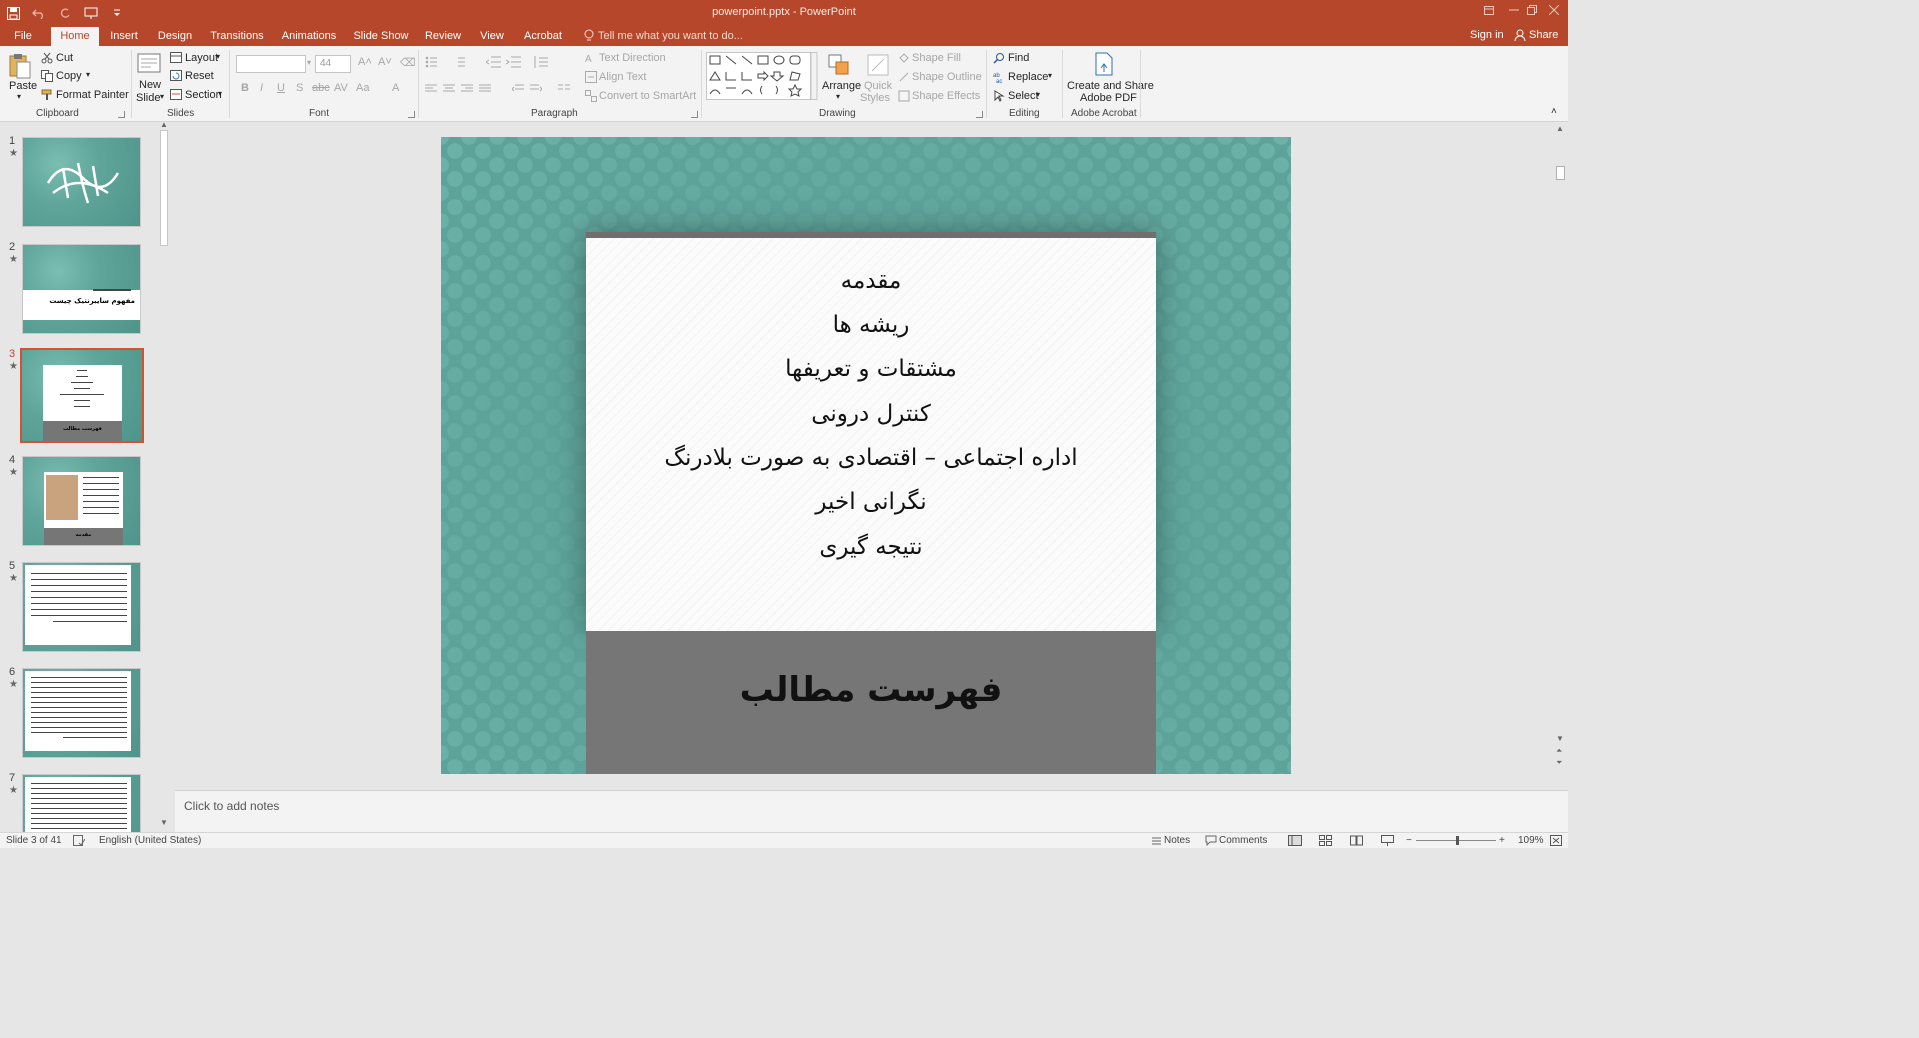  Describe the element at coordinates (1554, 10) in the screenshot. I see `close-icon` at that location.